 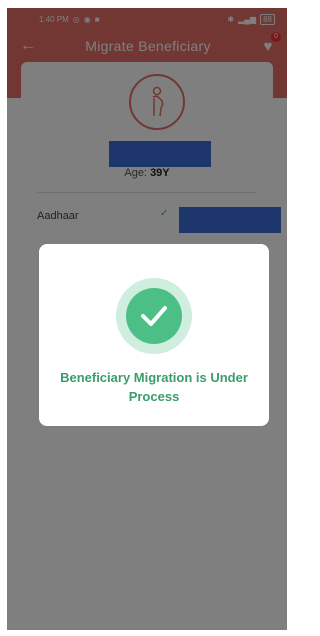 What do you see at coordinates (154, 387) in the screenshot?
I see `dialog-message: Beneficiary Migration is Under Process` at bounding box center [154, 387].